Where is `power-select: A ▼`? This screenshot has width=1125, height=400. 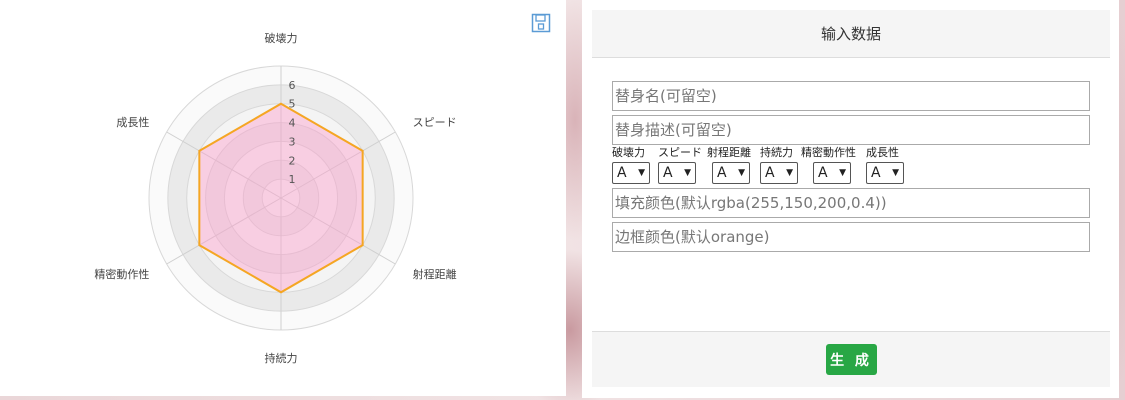 power-select: A ▼ is located at coordinates (631, 173).